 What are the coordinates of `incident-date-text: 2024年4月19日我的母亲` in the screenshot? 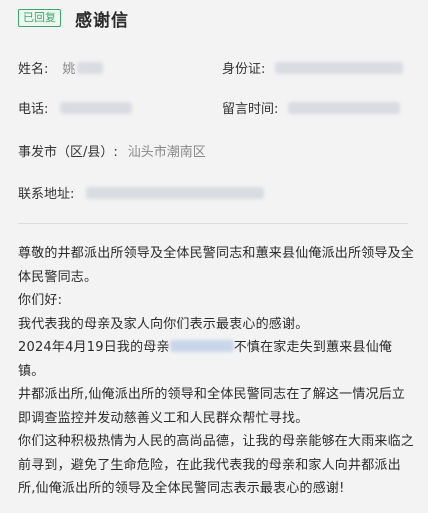 It's located at (94, 347).